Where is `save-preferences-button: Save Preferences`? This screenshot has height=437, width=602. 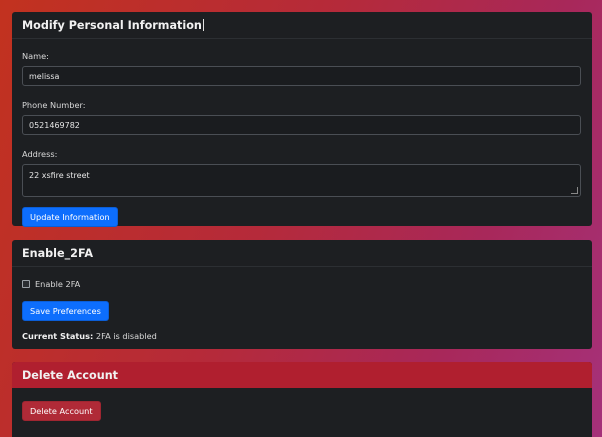
save-preferences-button: Save Preferences is located at coordinates (65, 311).